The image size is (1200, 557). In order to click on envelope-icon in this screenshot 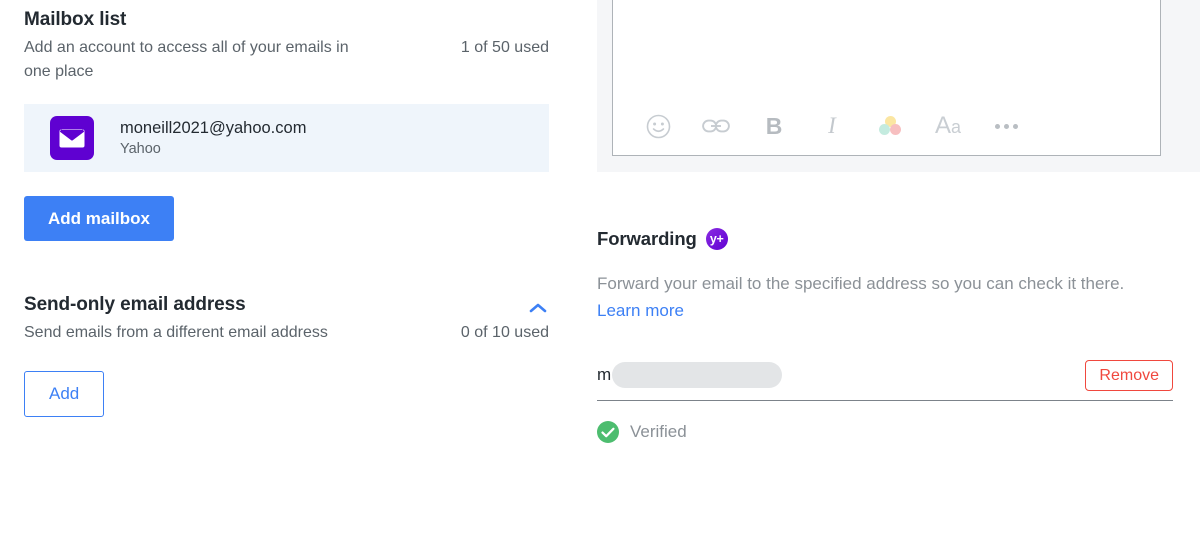, I will do `click(72, 138)`.